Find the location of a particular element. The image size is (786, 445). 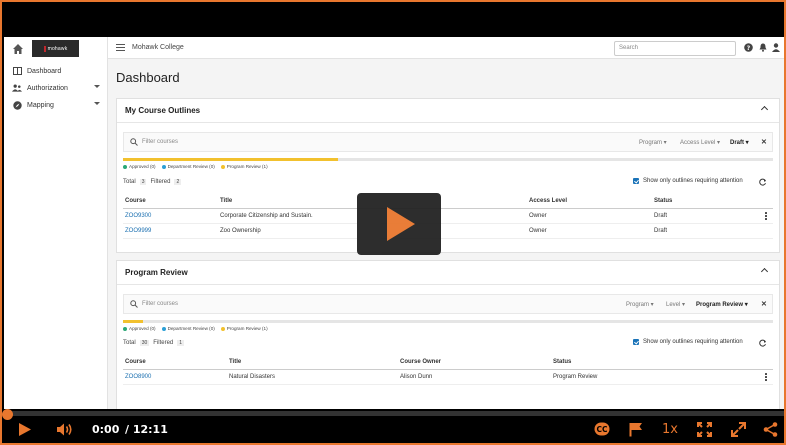

player-controls: 0:00 / 12:11 CC 1x is located at coordinates (393, 426).